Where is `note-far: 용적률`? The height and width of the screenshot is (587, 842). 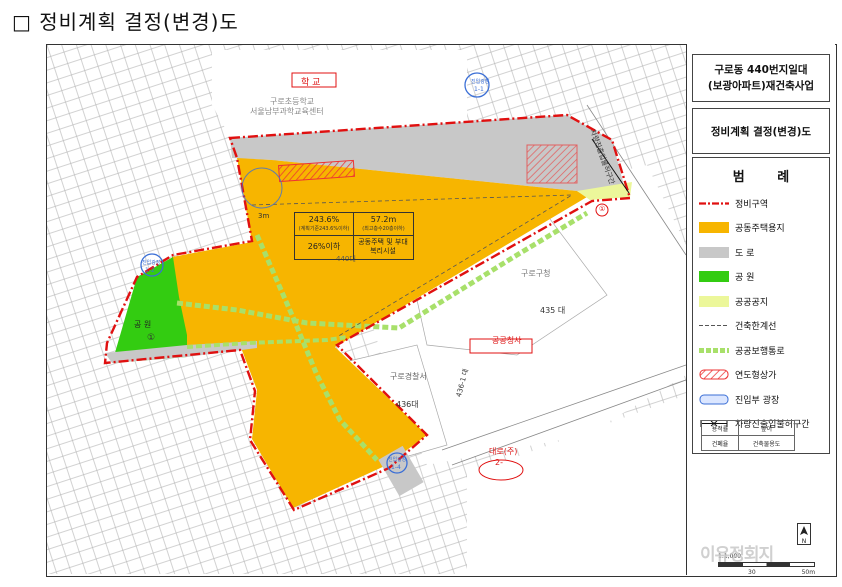 note-far: 용적률 is located at coordinates (720, 428).